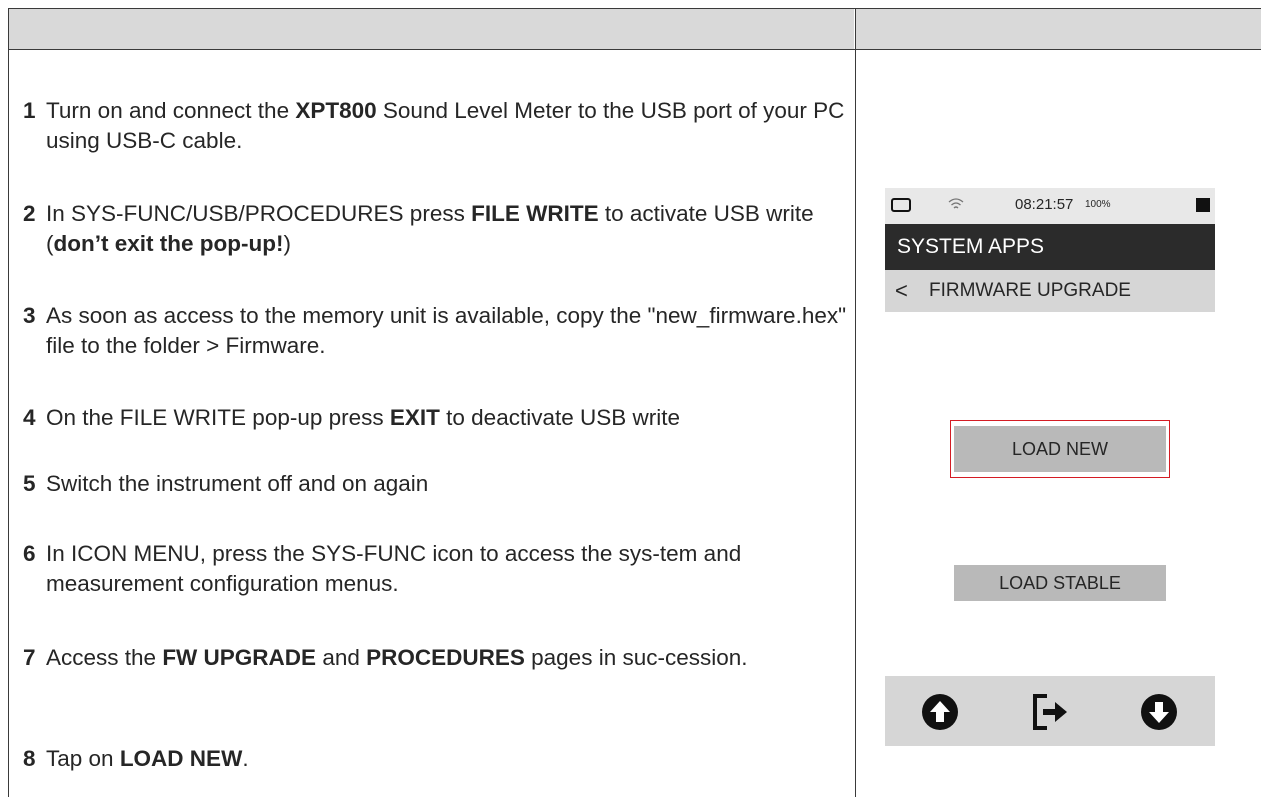 The height and width of the screenshot is (797, 1261). Describe the element at coordinates (901, 205) in the screenshot. I see `battery-icon` at that location.